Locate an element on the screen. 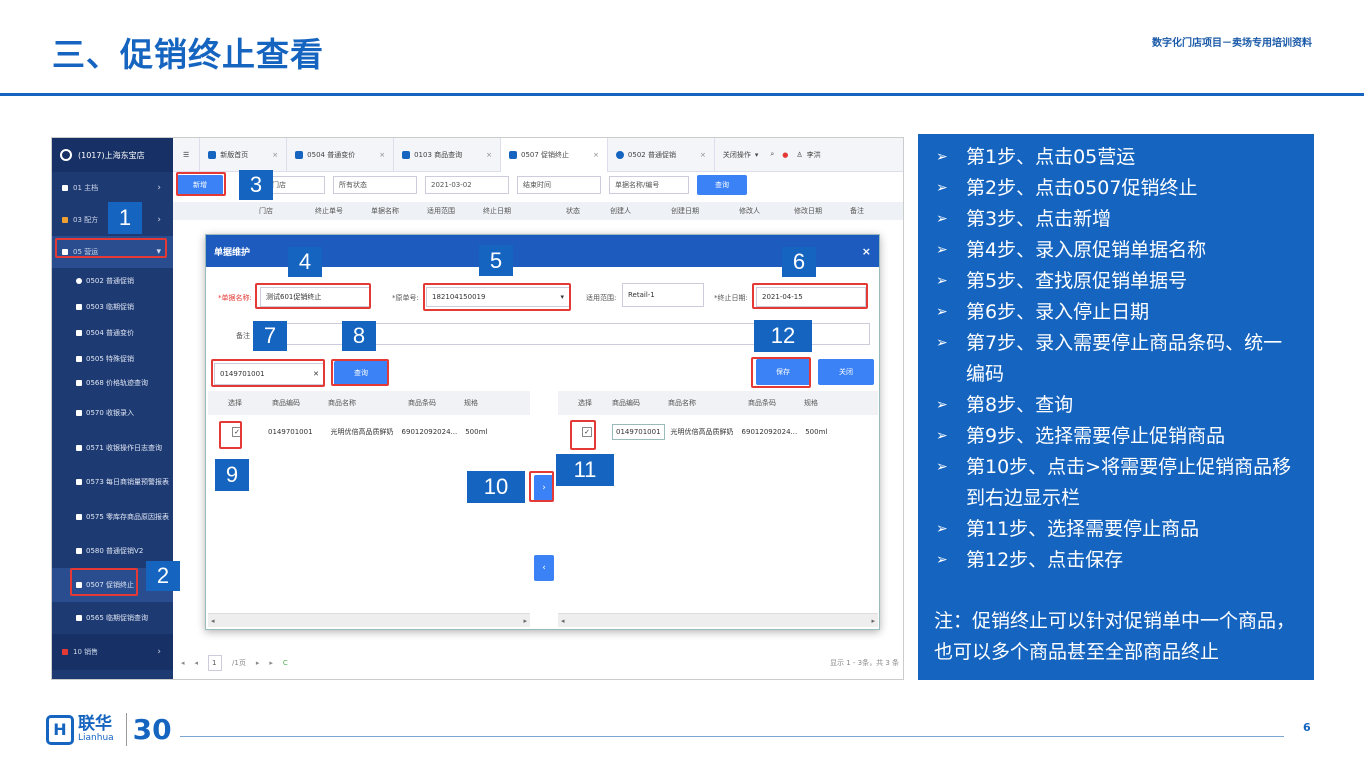 Image resolution: width=1364 pixels, height=767 pixels. pagination: ◂ ◂ 1 /1页 ▸ ▸ C 显示 1 - 3条，共 3 条 is located at coordinates (538, 662).